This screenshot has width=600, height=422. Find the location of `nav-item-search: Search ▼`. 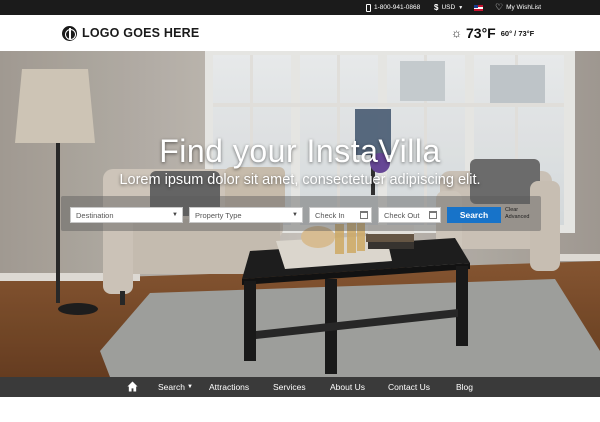

nav-item-search: Search ▼ is located at coordinates (175, 387).